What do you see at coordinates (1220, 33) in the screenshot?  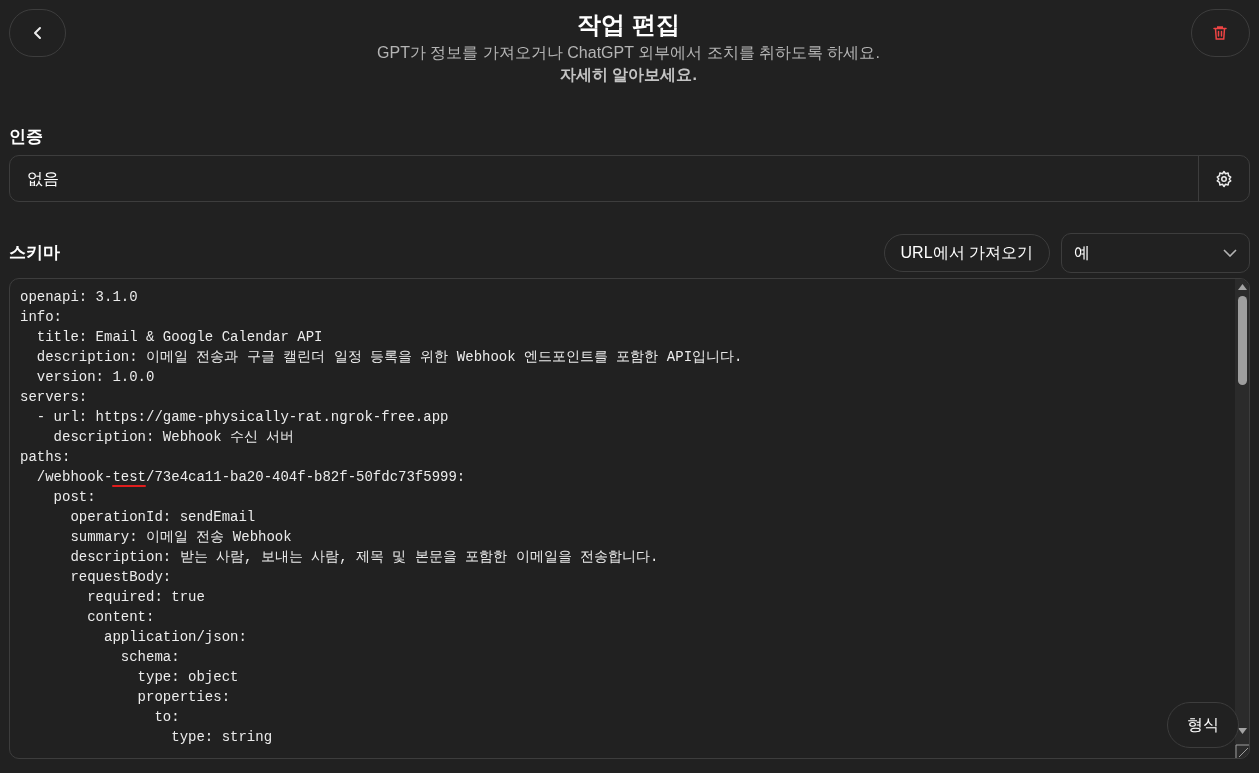 I see `trash-icon` at bounding box center [1220, 33].